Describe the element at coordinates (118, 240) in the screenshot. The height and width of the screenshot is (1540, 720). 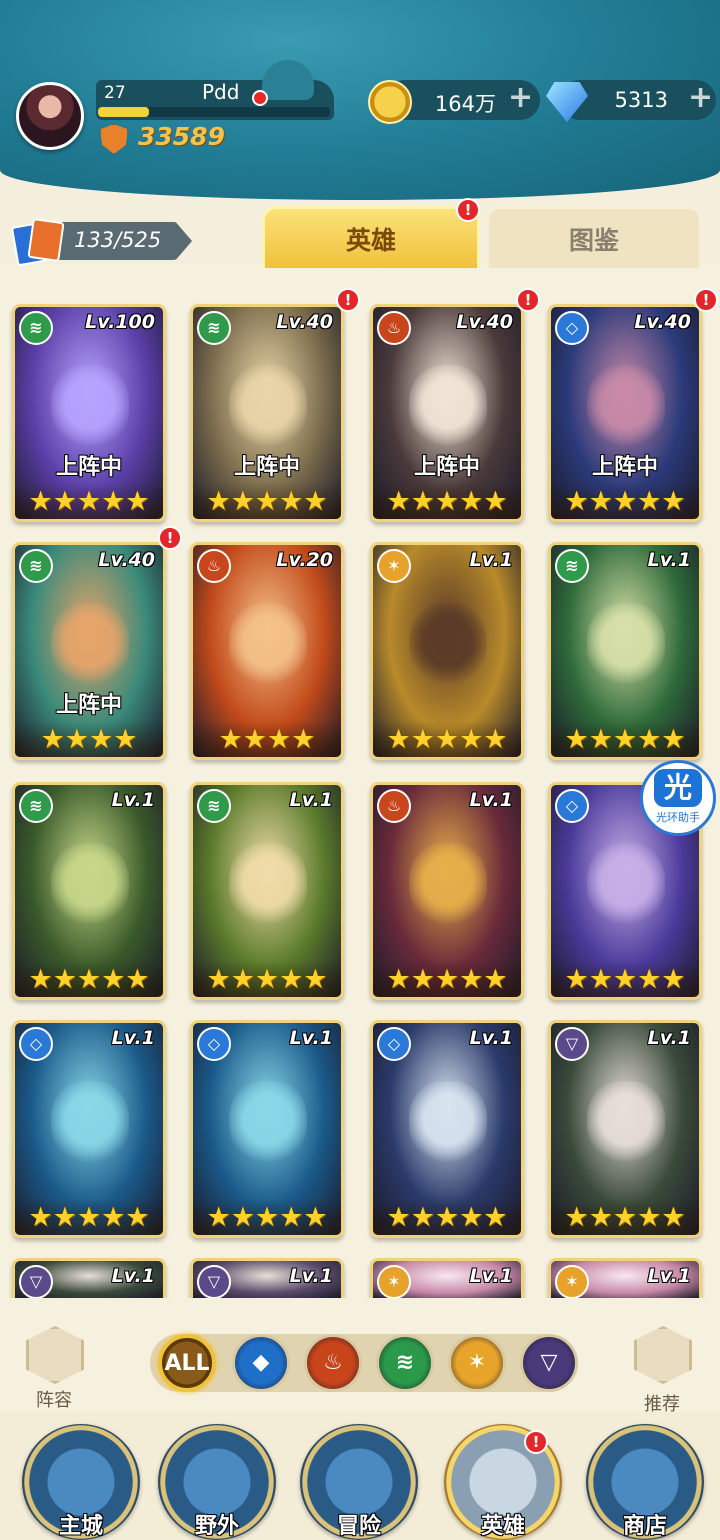
I see `collection-count: 133/525` at that location.